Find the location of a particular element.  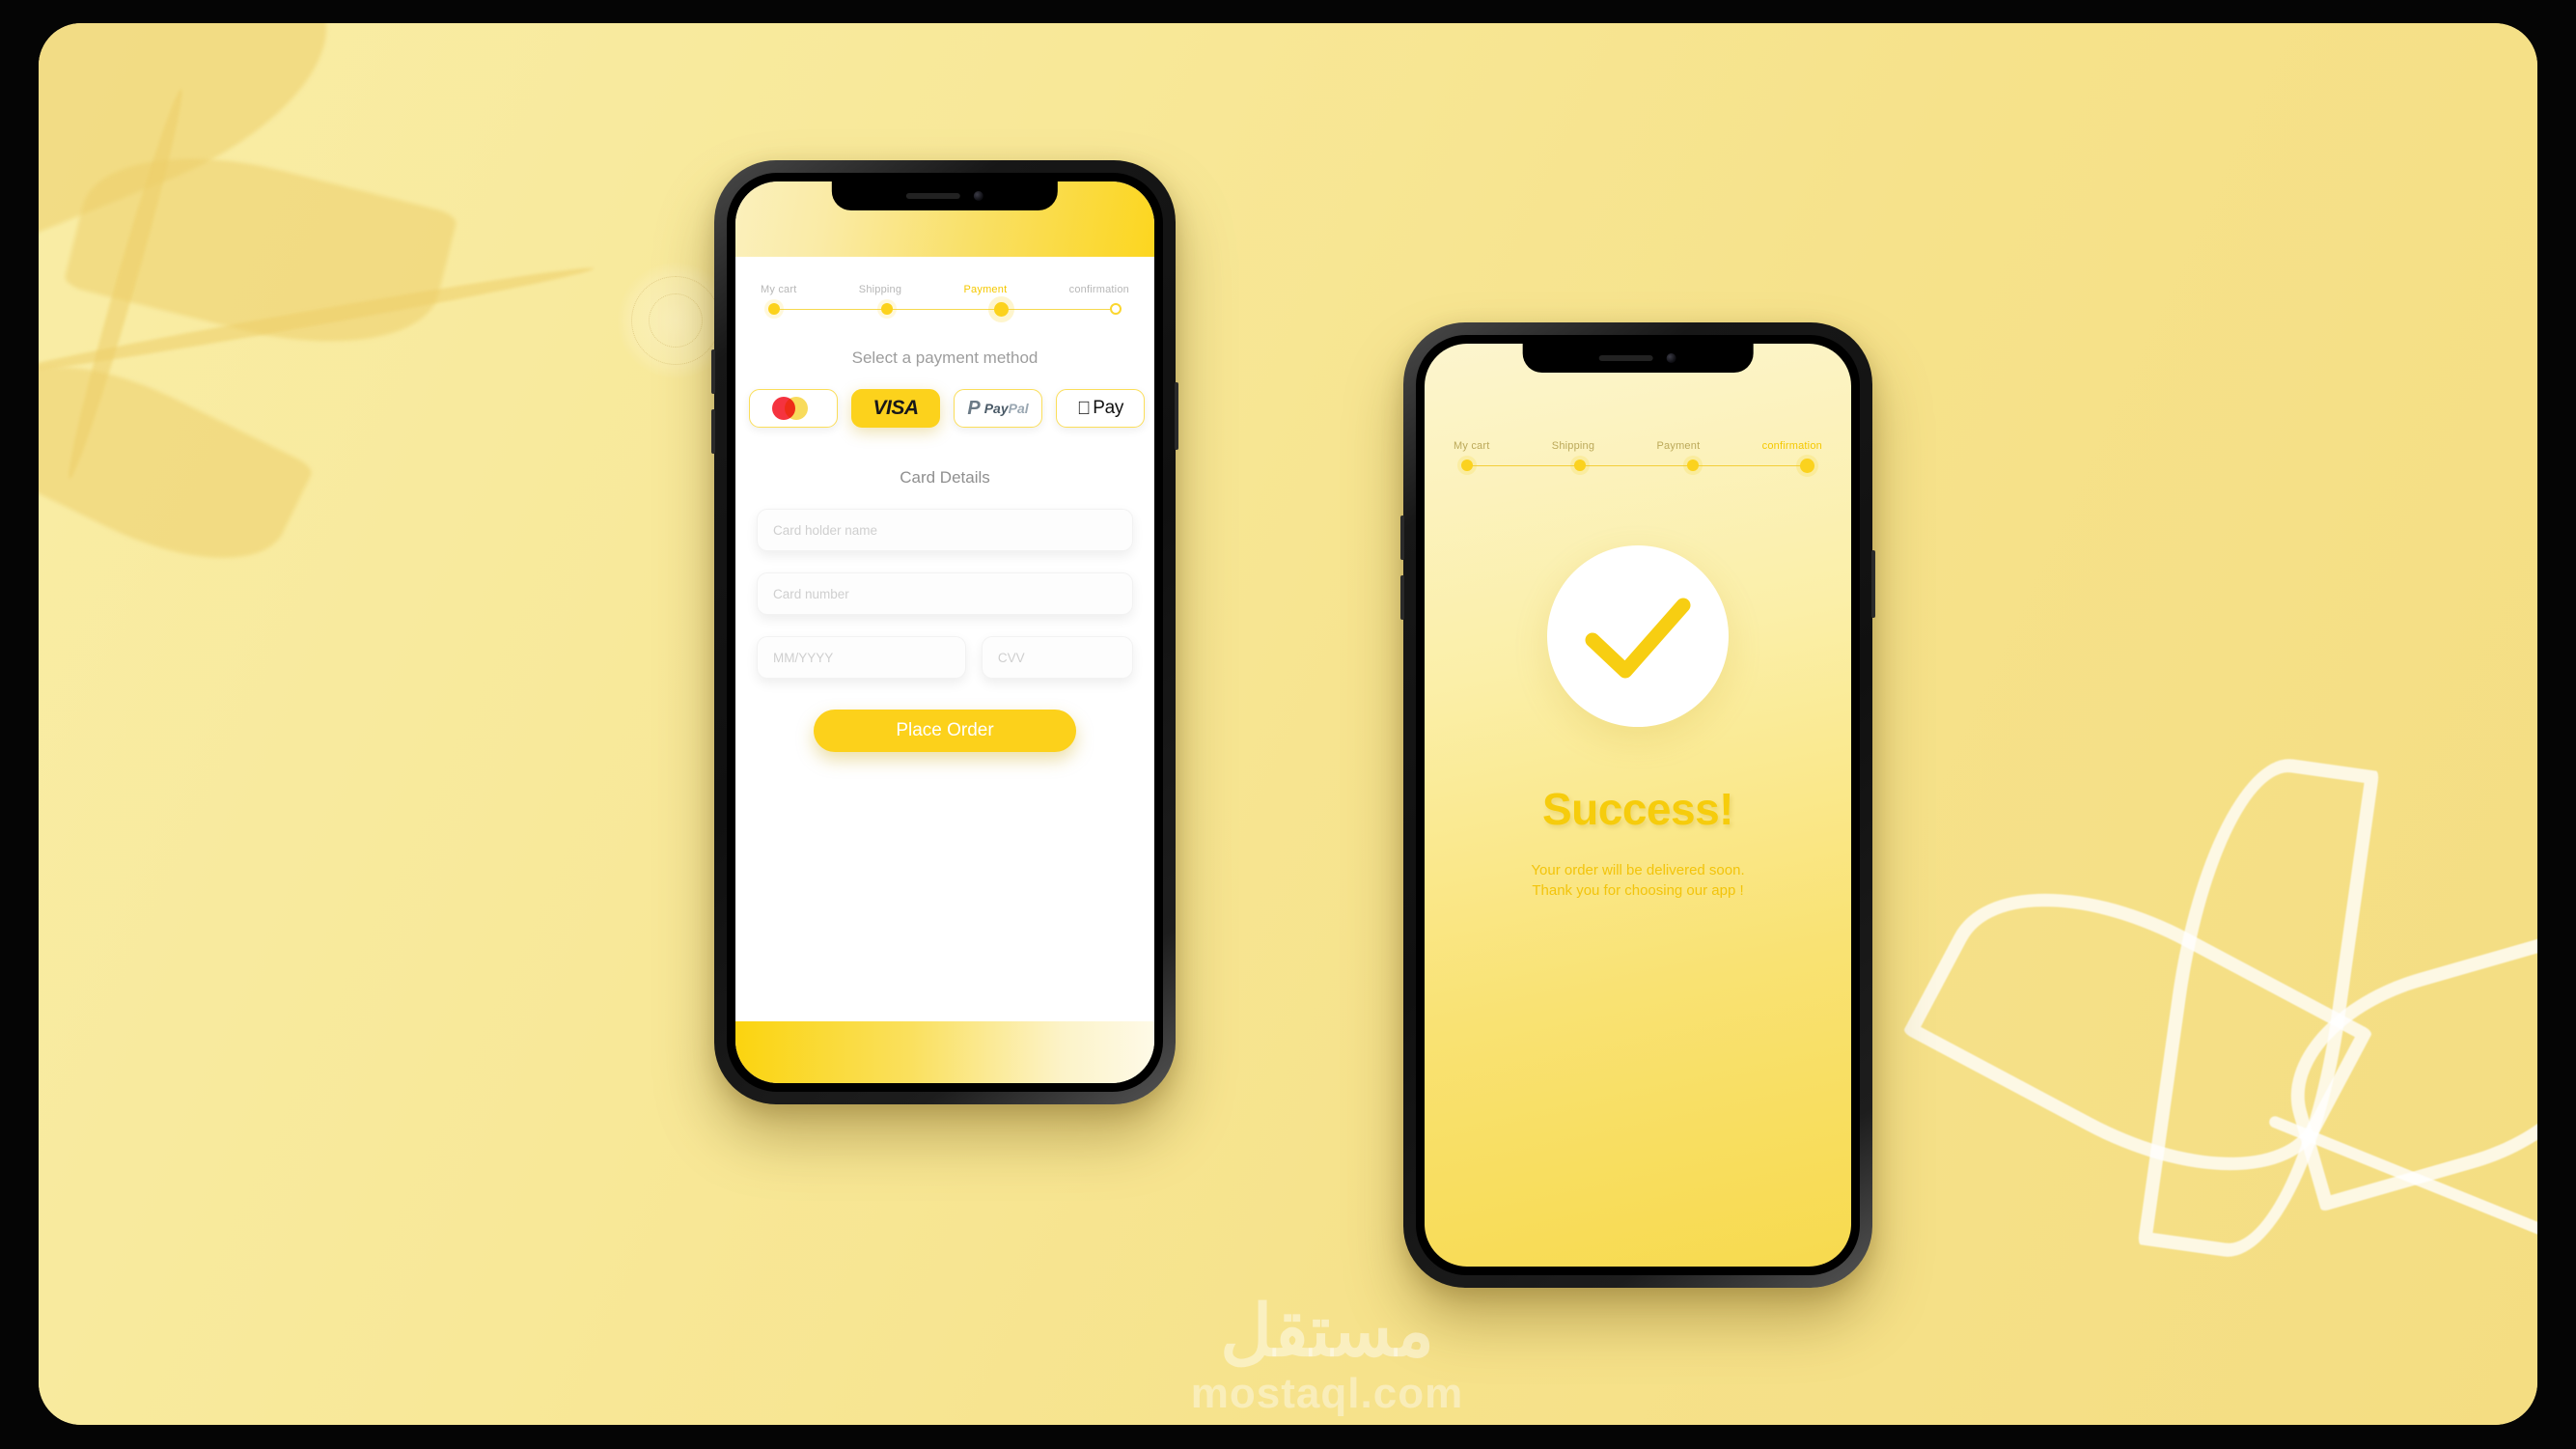

phone2-notch is located at coordinates (1638, 358).